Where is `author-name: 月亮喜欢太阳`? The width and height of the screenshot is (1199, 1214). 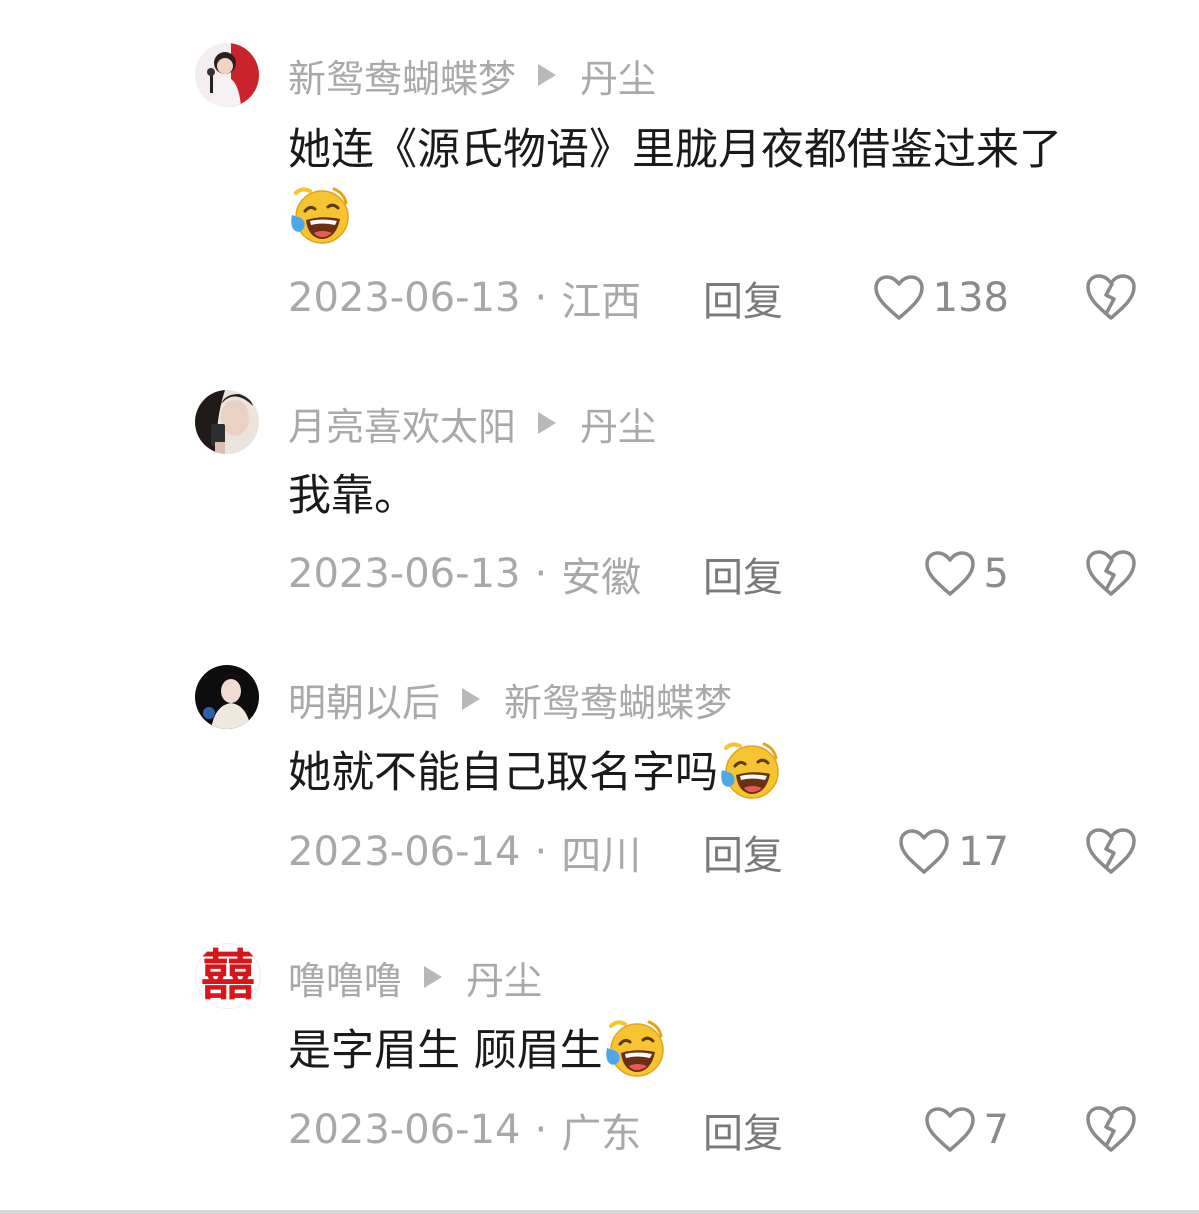 author-name: 月亮喜欢太阳 is located at coordinates (402, 423).